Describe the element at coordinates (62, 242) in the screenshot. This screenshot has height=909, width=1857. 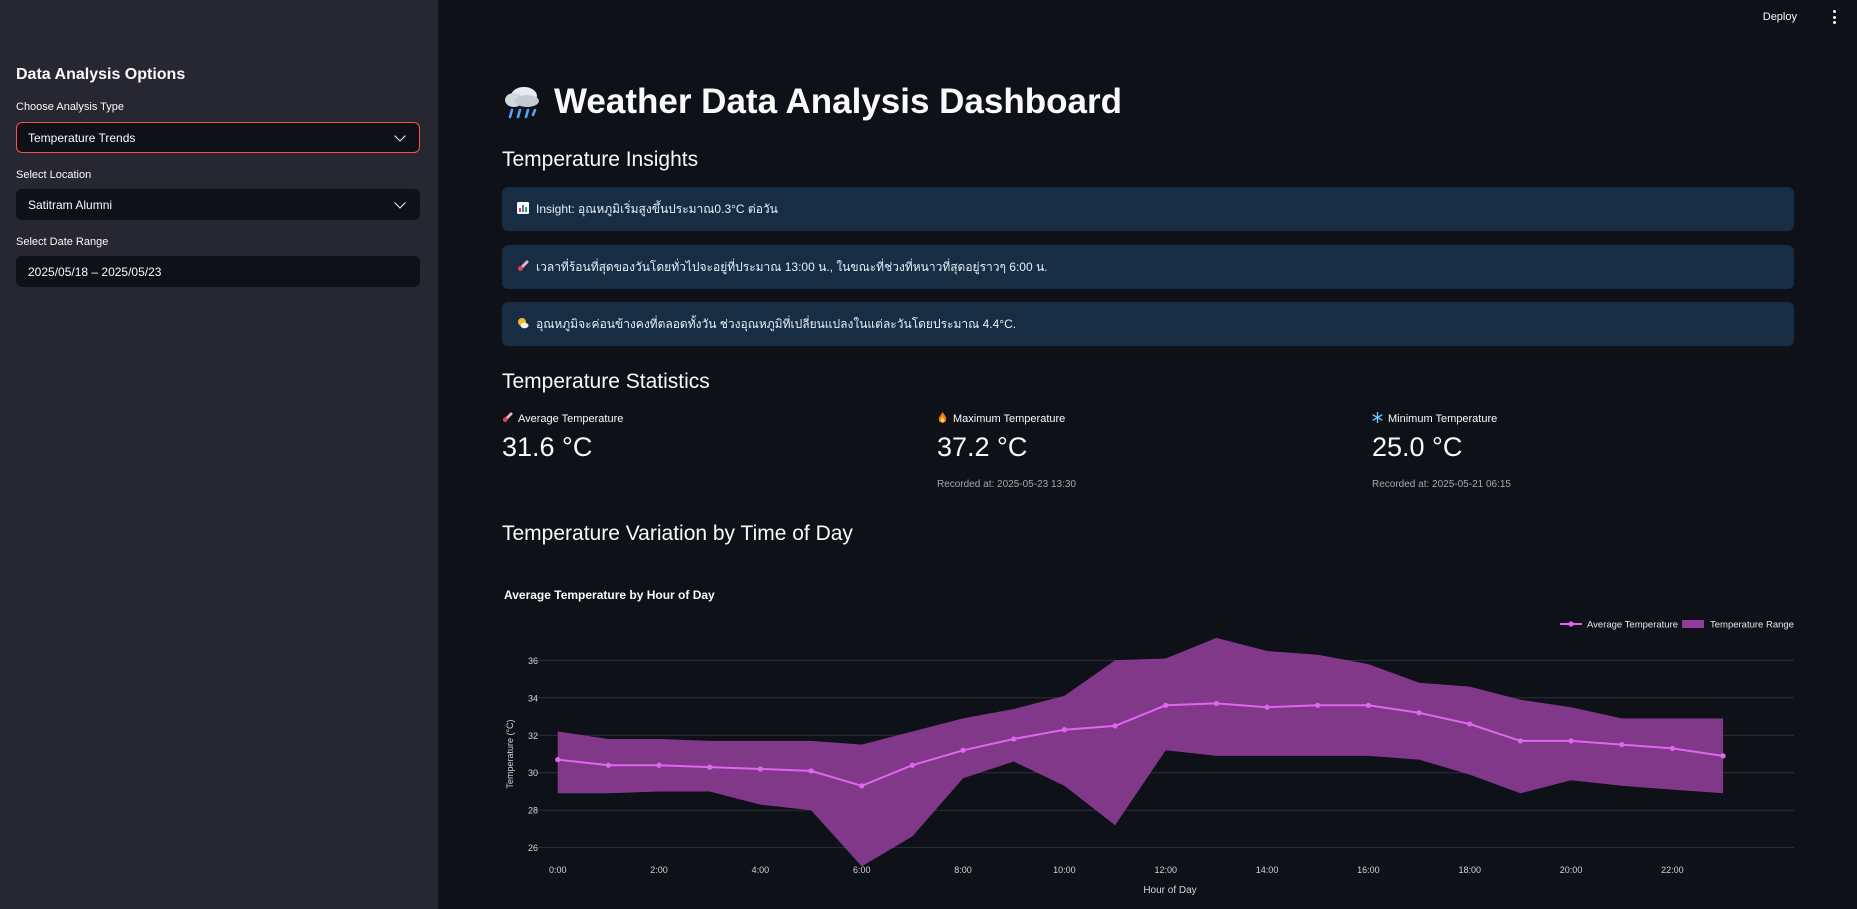
I see `date-range-label: Select Date Range` at that location.